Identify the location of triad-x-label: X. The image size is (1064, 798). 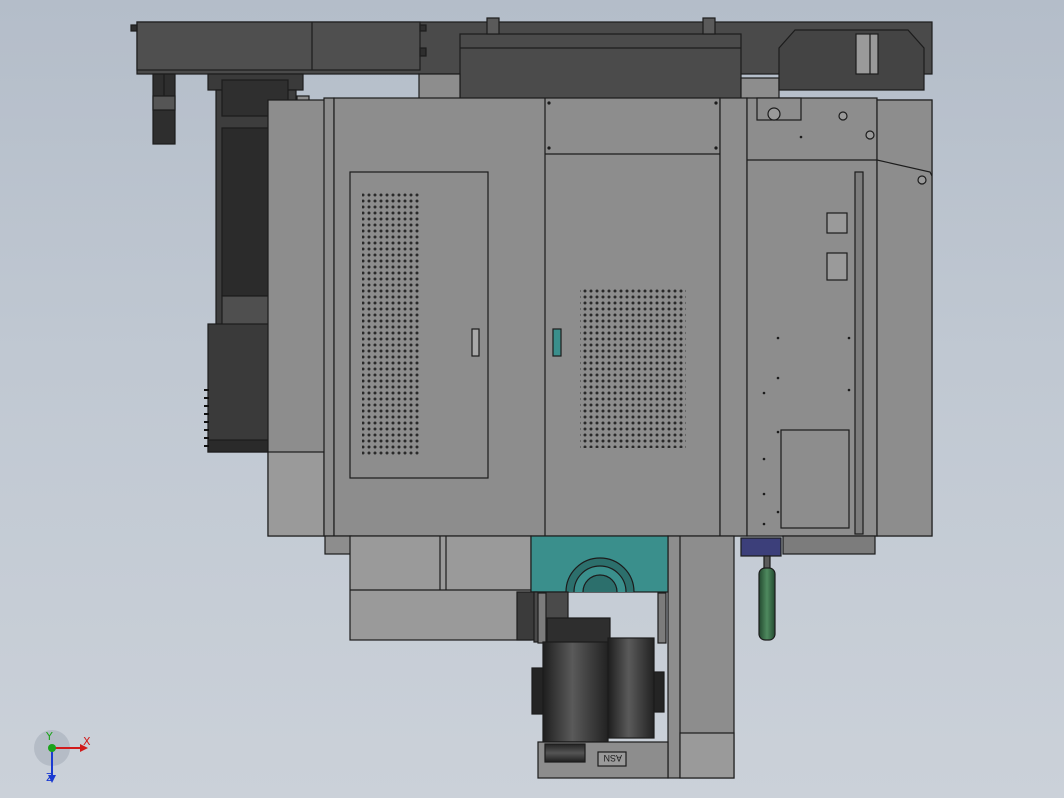
(87, 741).